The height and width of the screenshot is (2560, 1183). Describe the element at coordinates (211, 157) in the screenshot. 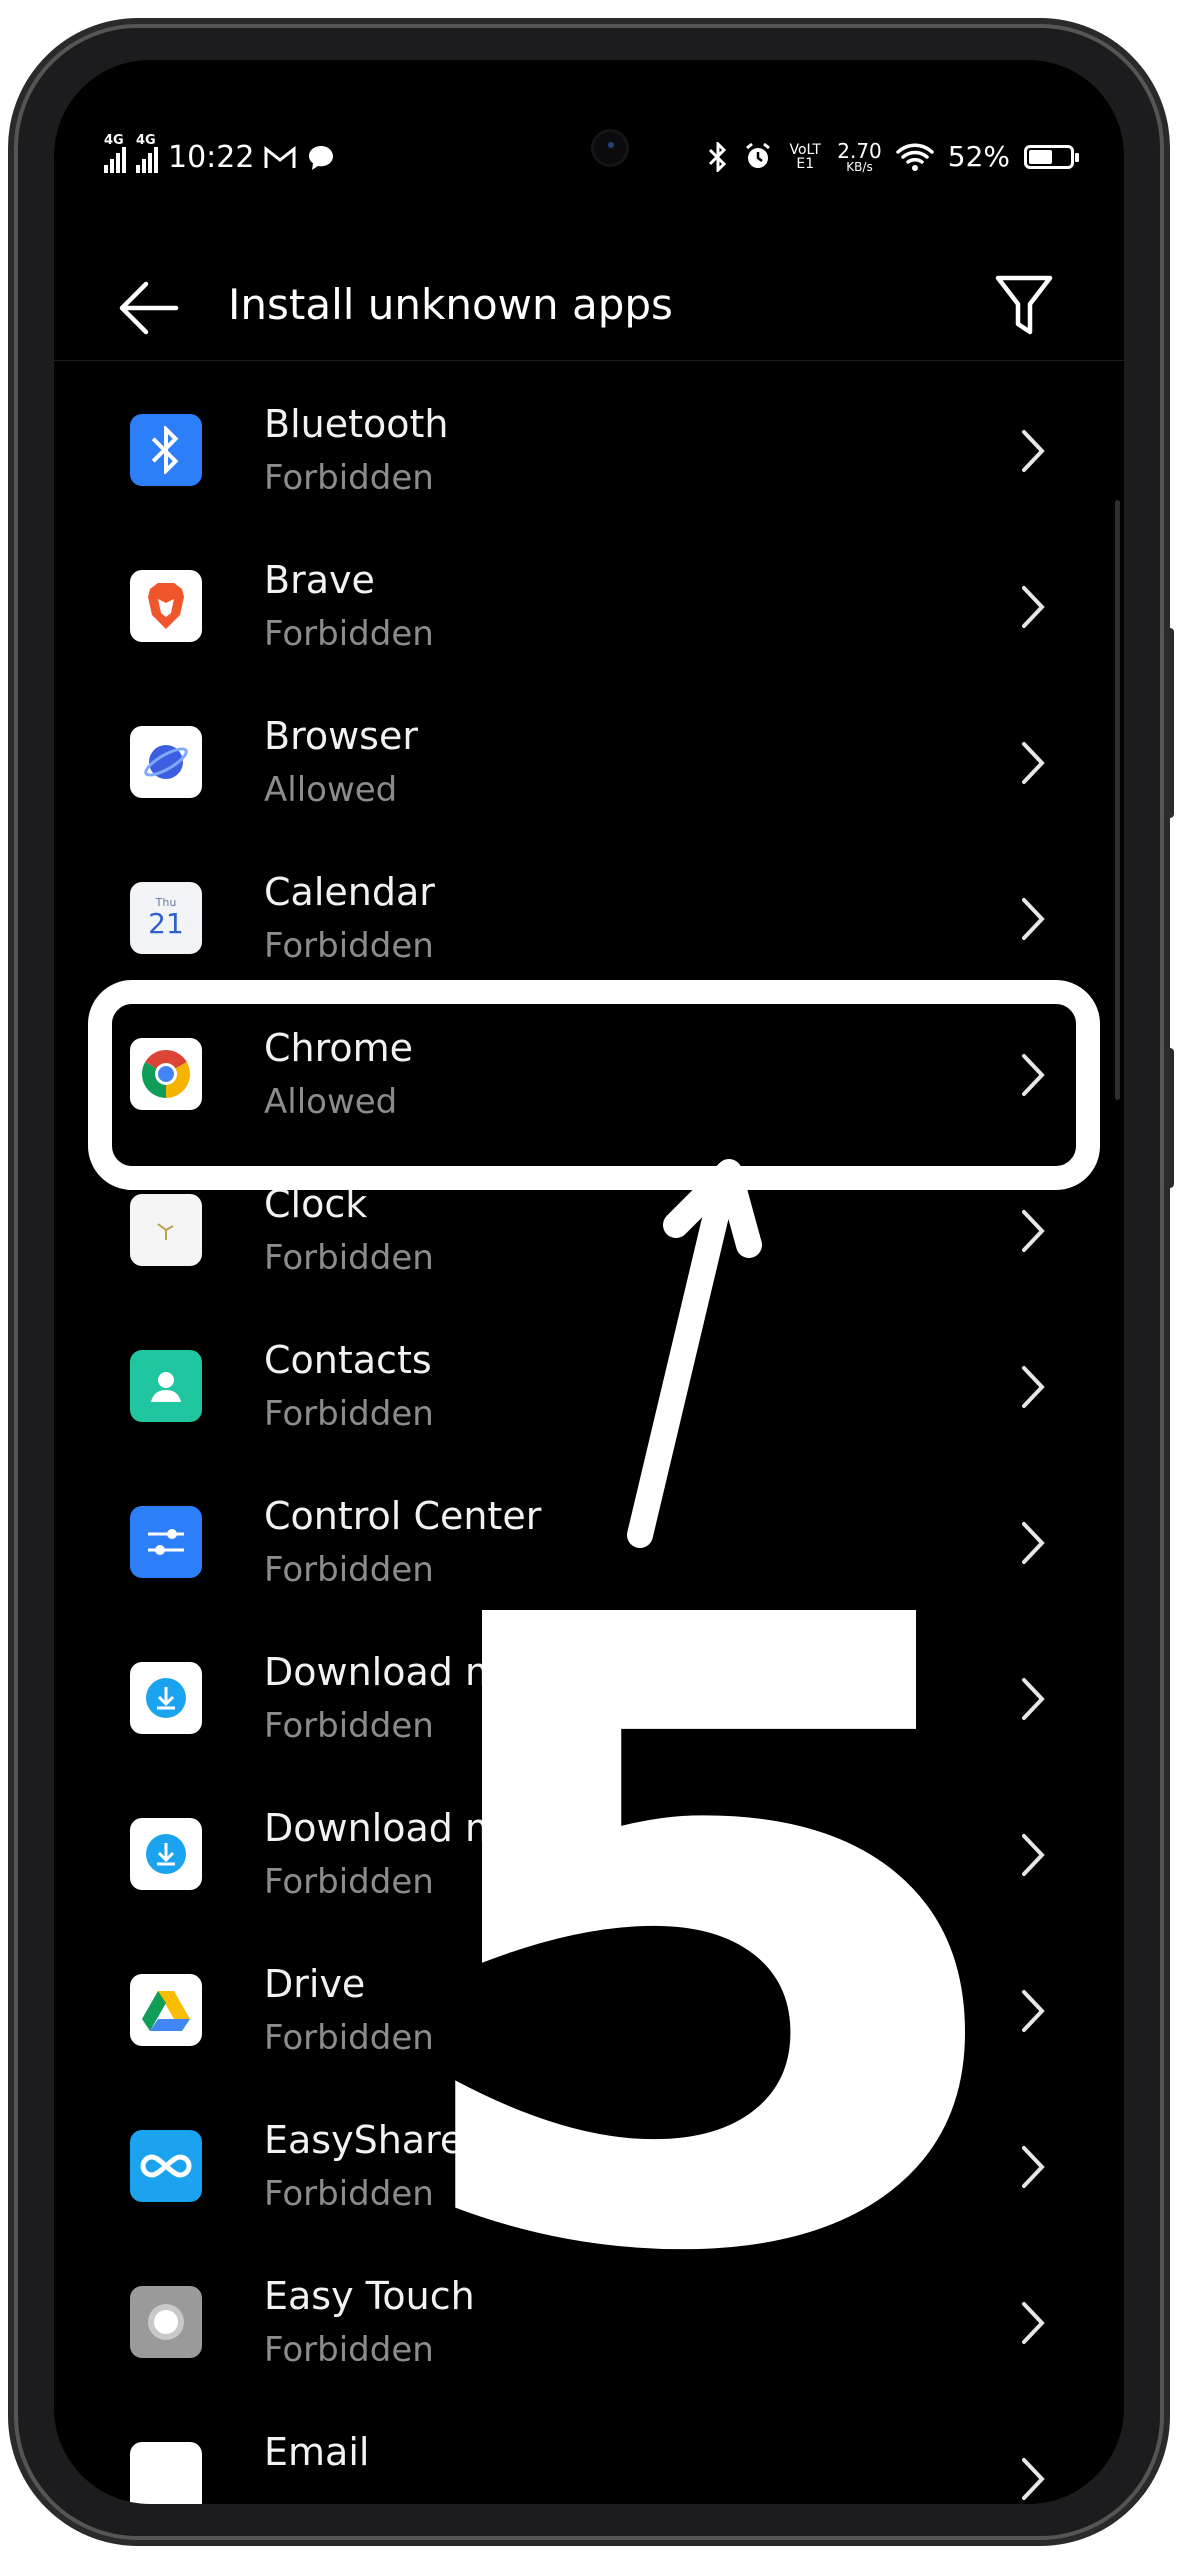

I see `clock-time: 10:22` at that location.